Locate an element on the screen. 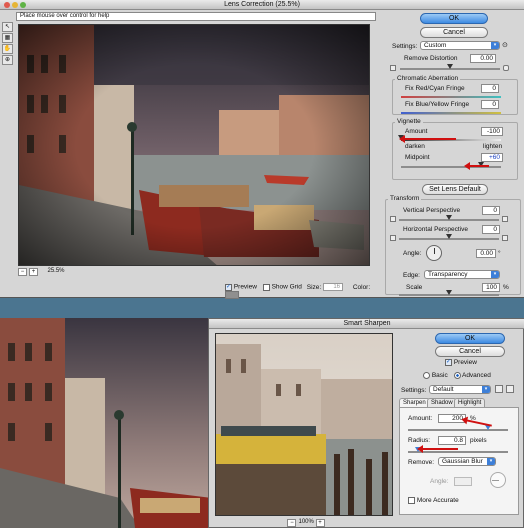  preview-options: ✓ Preview Show Grid Size: 16 Color: is located at coordinates (305, 291).